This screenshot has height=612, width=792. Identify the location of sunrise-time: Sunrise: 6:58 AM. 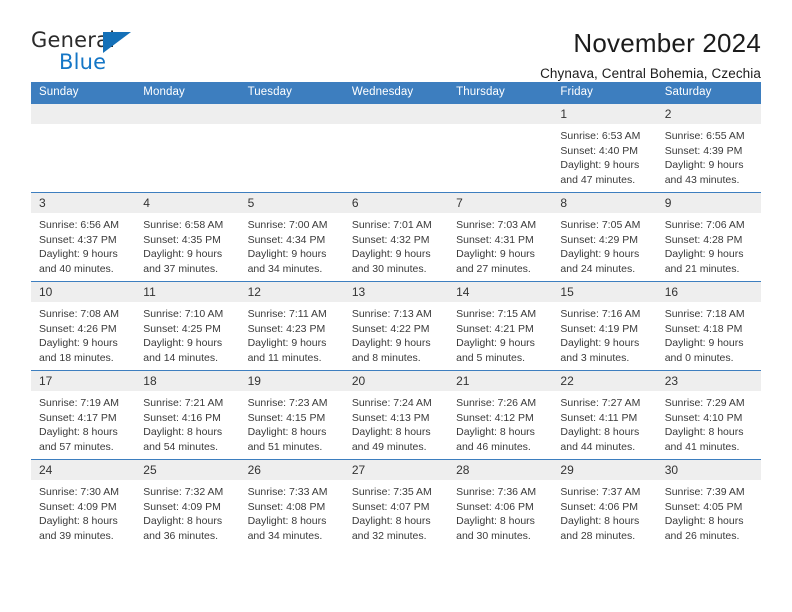
(183, 225).